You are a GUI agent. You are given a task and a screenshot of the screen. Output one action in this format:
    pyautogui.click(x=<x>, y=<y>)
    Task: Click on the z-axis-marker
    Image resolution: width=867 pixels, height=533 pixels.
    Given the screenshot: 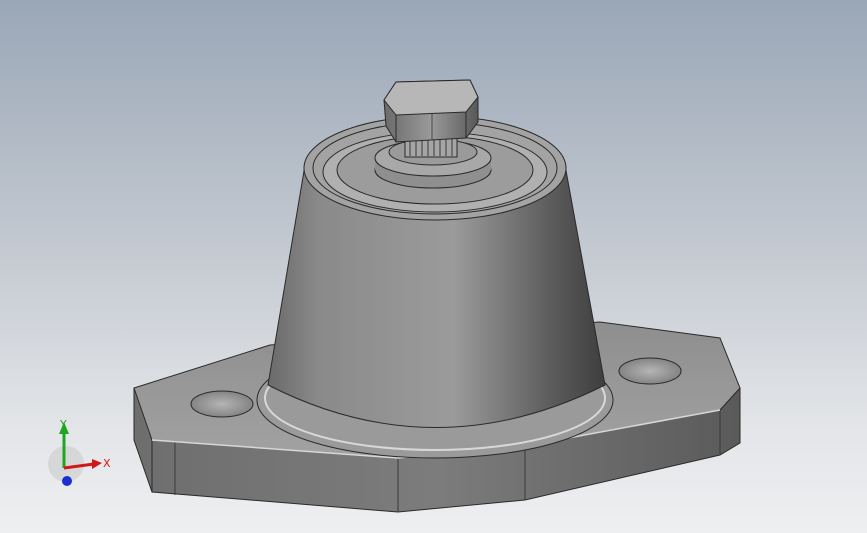 What is the action you would take?
    pyautogui.click(x=67, y=481)
    